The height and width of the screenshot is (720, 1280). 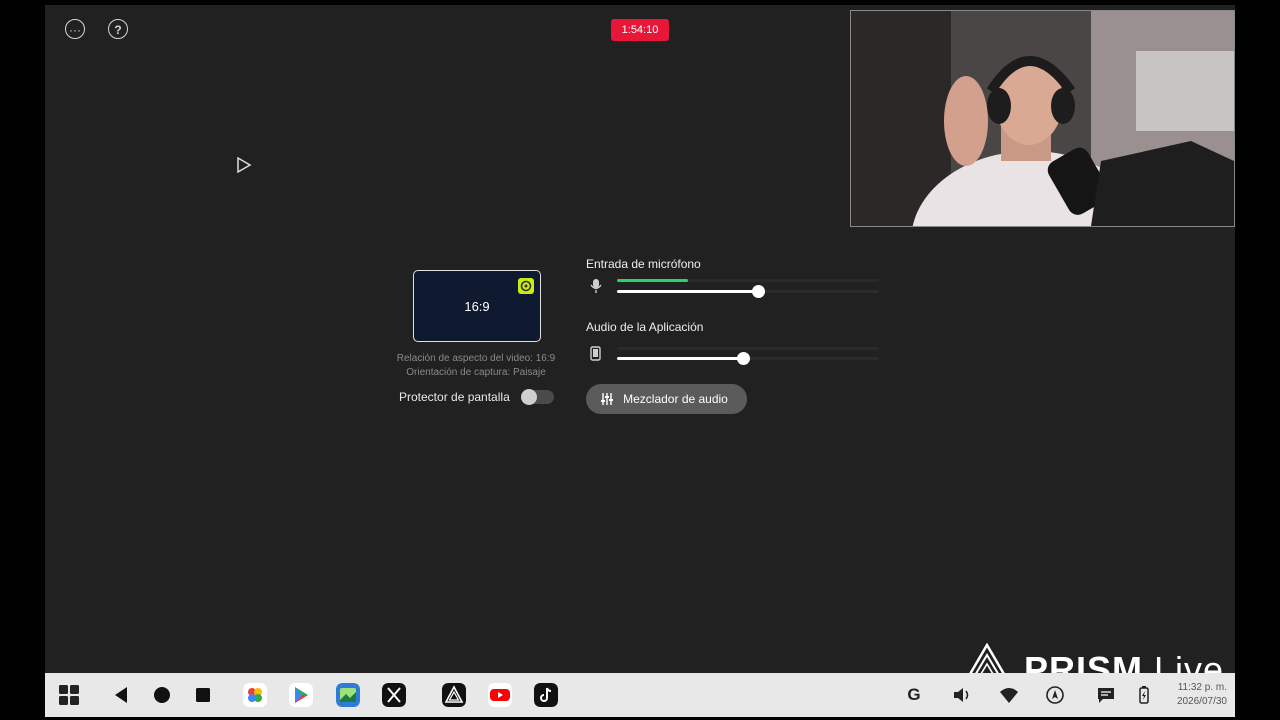 What do you see at coordinates (244, 165) in the screenshot?
I see `mouse-cursor-icon` at bounding box center [244, 165].